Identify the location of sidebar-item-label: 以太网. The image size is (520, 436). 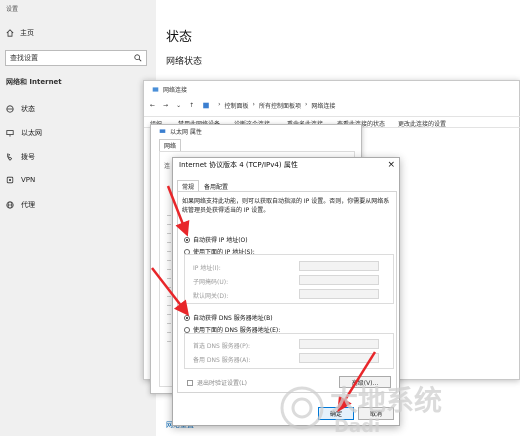
(31, 133).